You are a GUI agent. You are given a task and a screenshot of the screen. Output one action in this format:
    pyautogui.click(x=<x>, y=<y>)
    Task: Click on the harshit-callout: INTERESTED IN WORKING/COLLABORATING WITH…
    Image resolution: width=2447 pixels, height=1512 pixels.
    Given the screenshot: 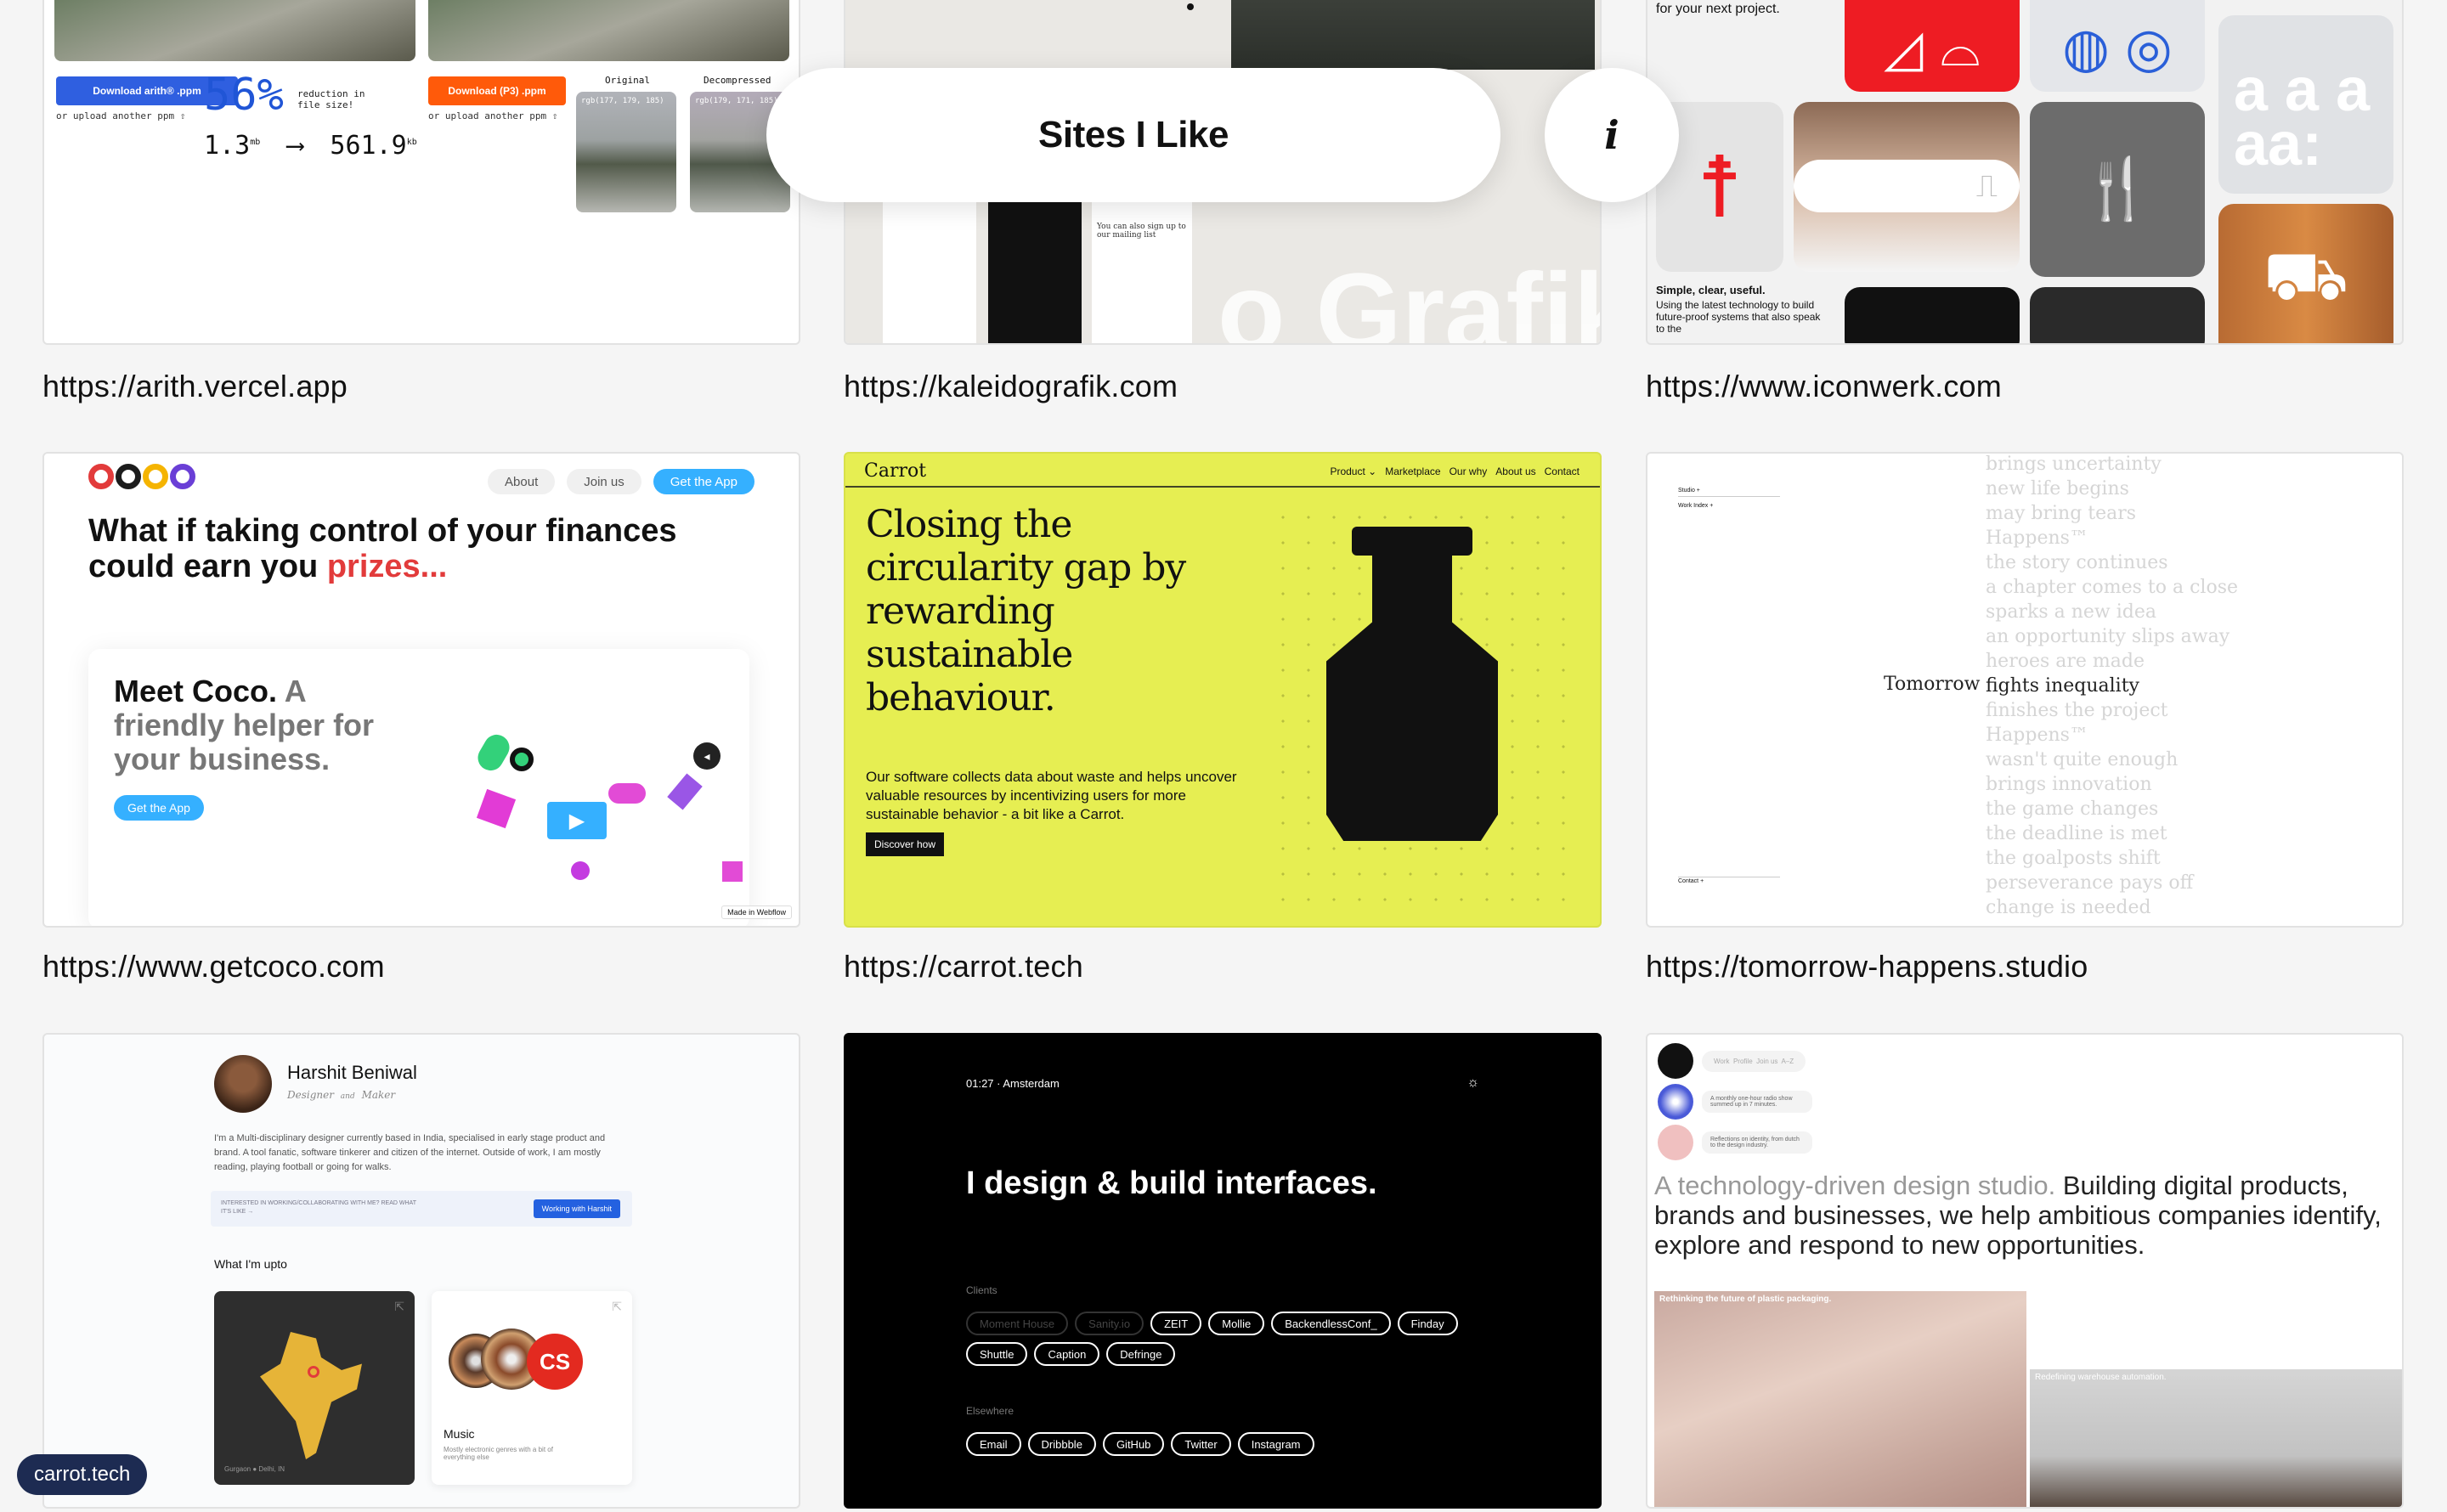 What is the action you would take?
    pyautogui.click(x=421, y=1209)
    